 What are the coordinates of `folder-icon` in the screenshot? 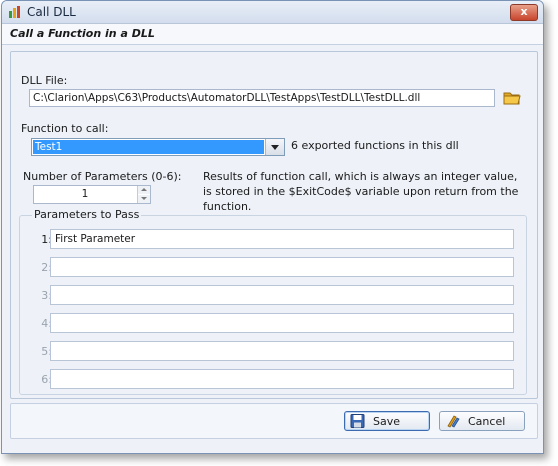 It's located at (512, 98).